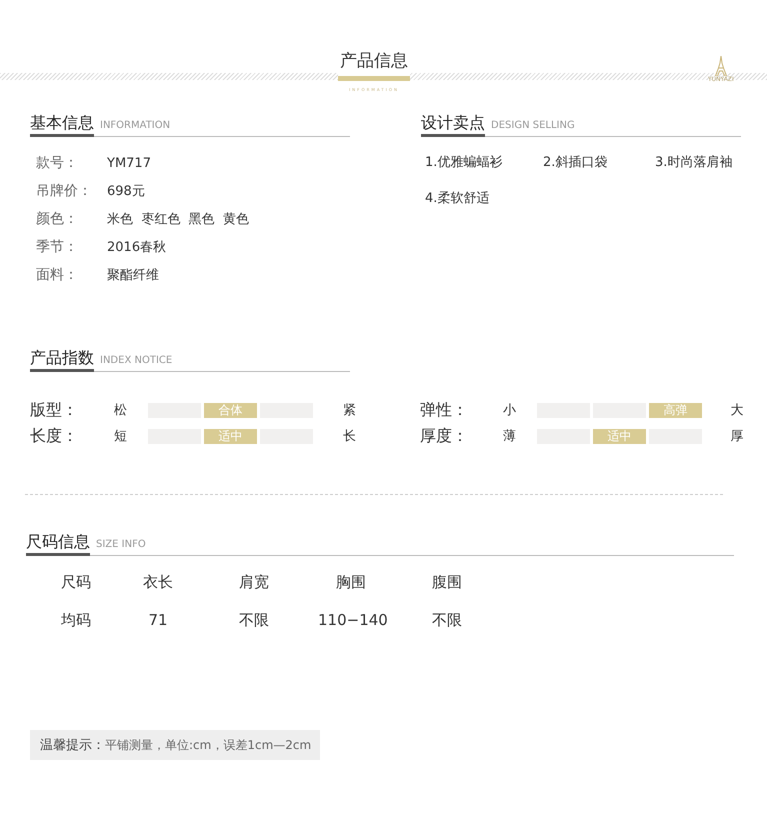 This screenshot has width=767, height=814. Describe the element at coordinates (58, 544) in the screenshot. I see `section-title: 尺码信息` at that location.